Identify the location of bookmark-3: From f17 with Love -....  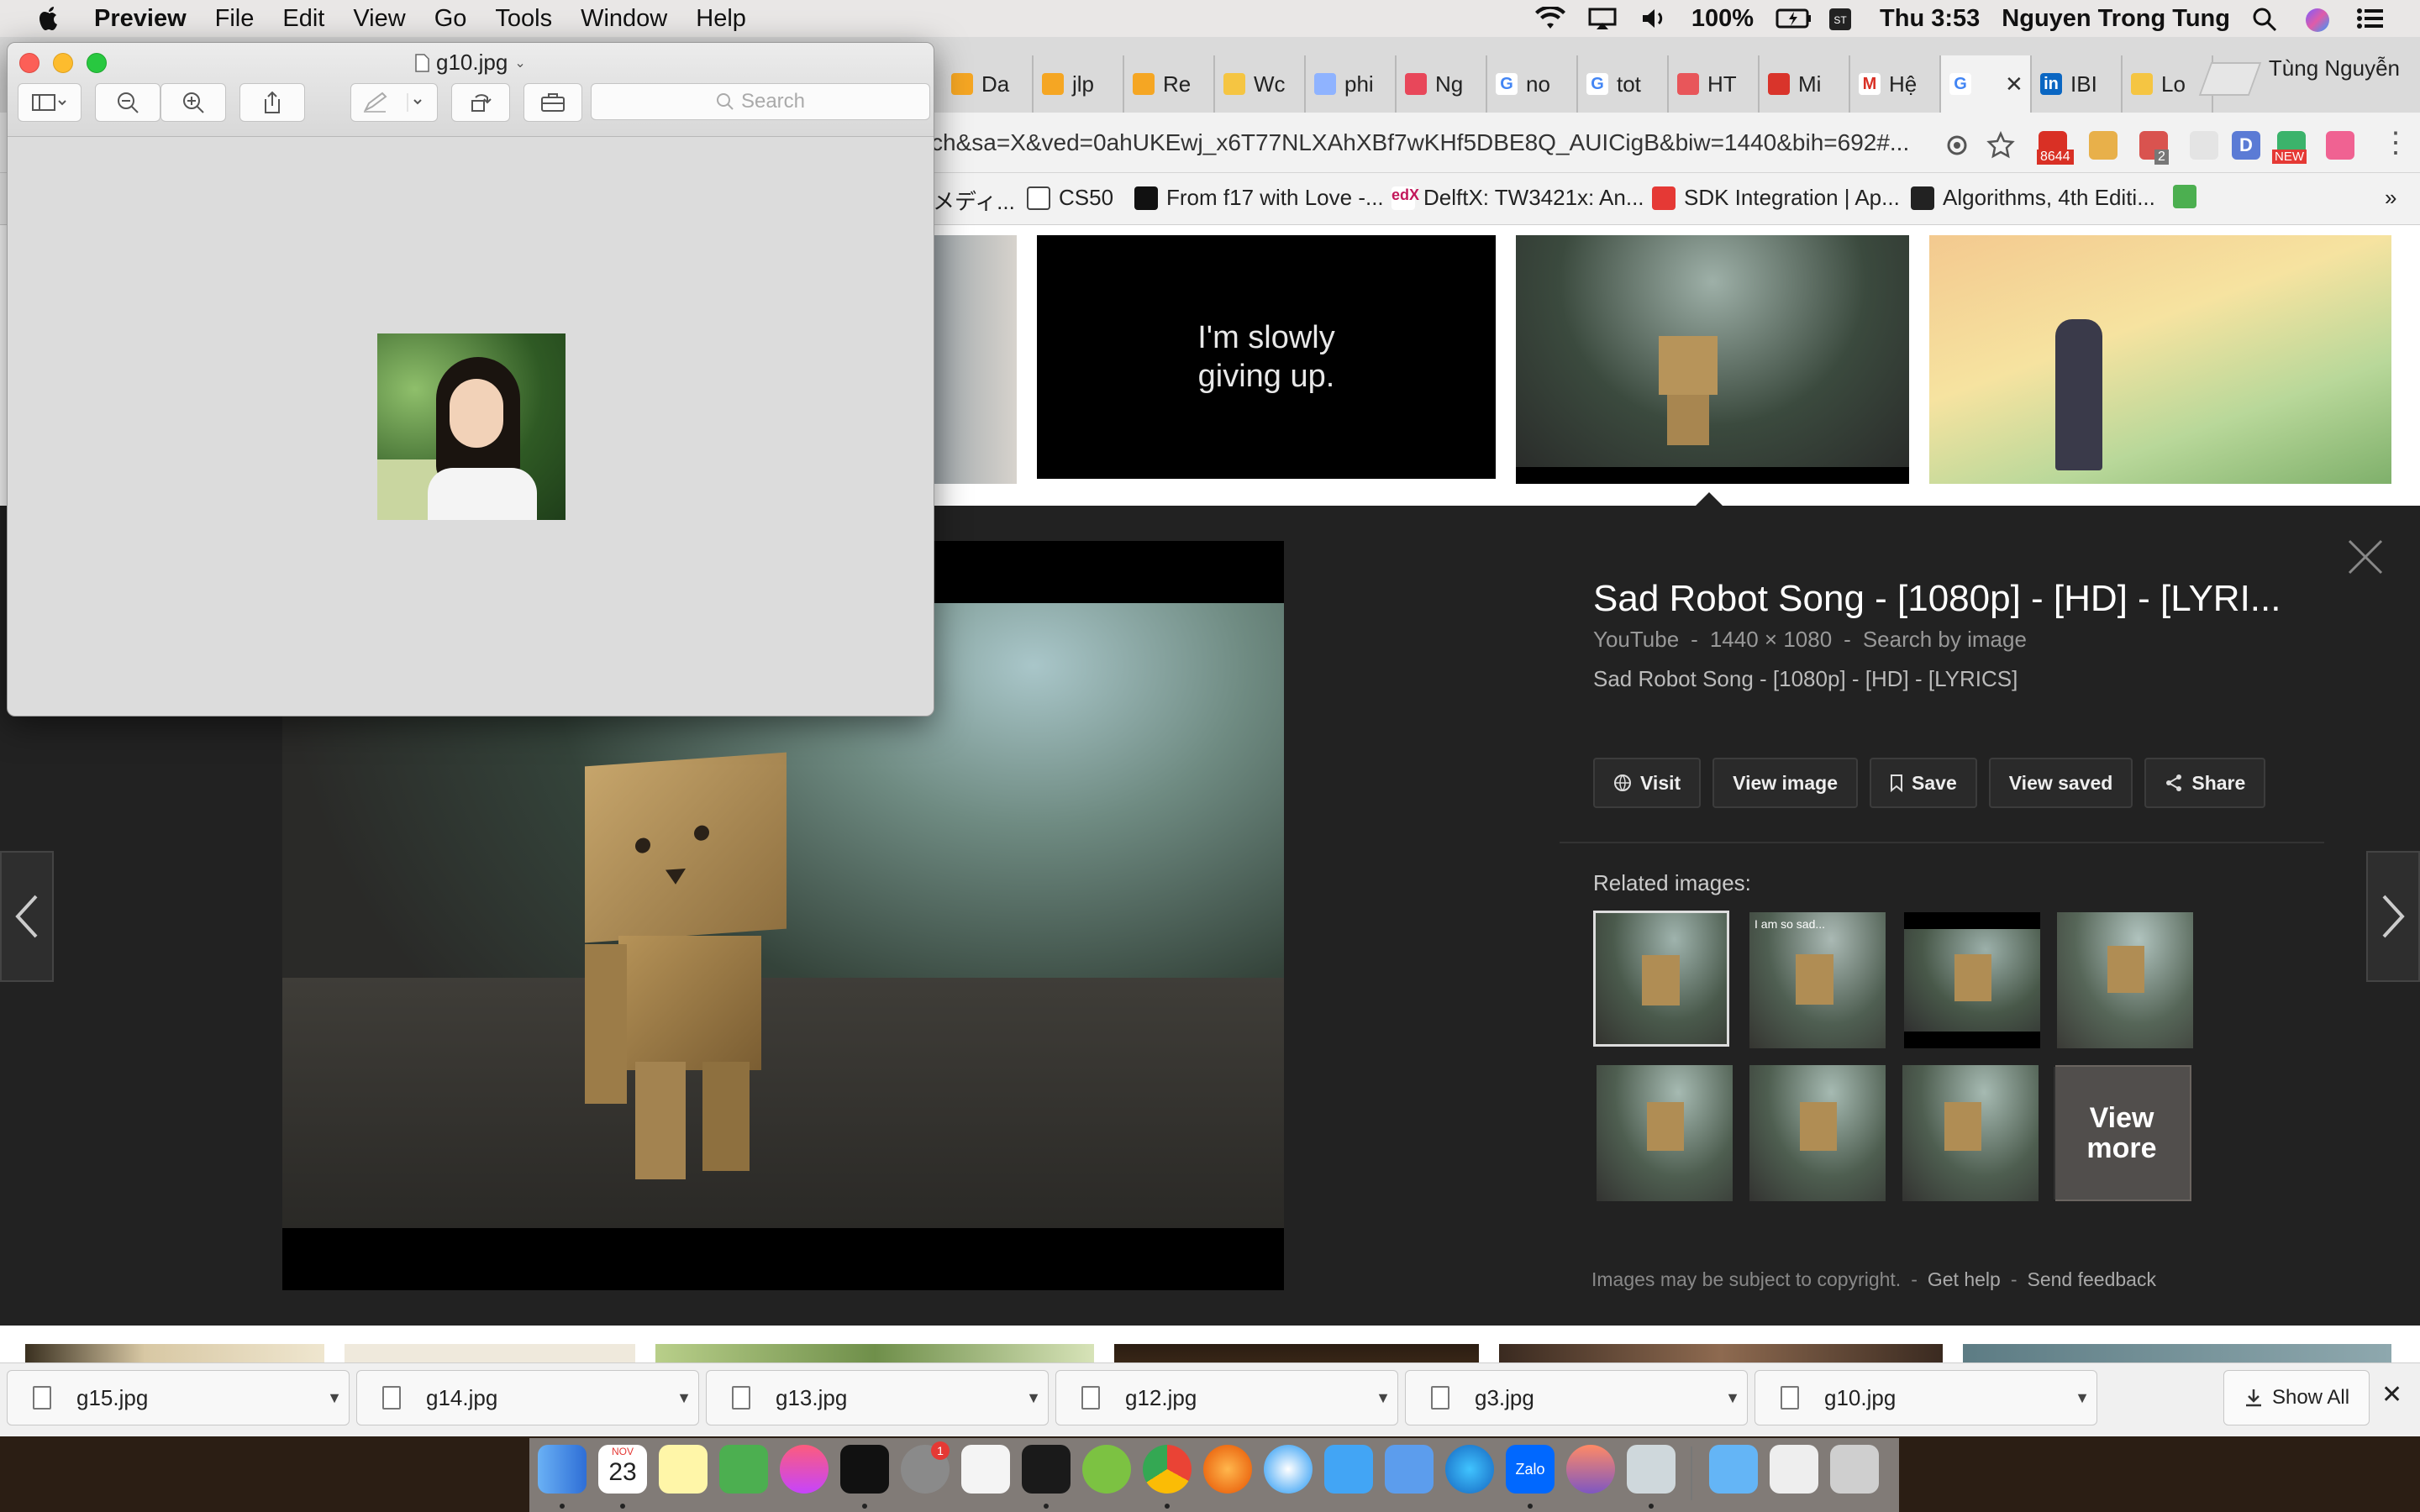
(1259, 198).